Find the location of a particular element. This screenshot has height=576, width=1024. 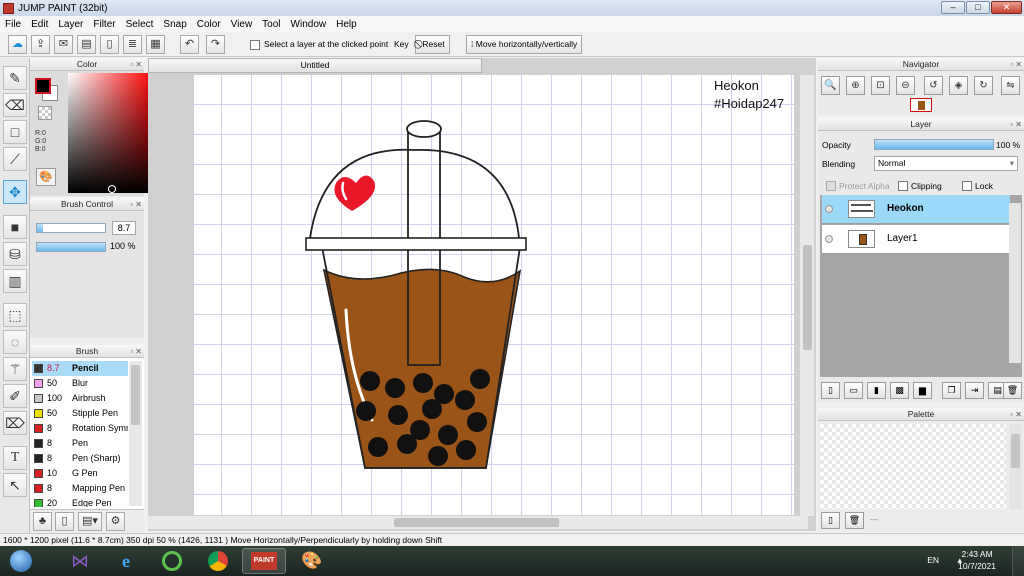

rect-select-tool-icon: □ is located at coordinates (15, 132).